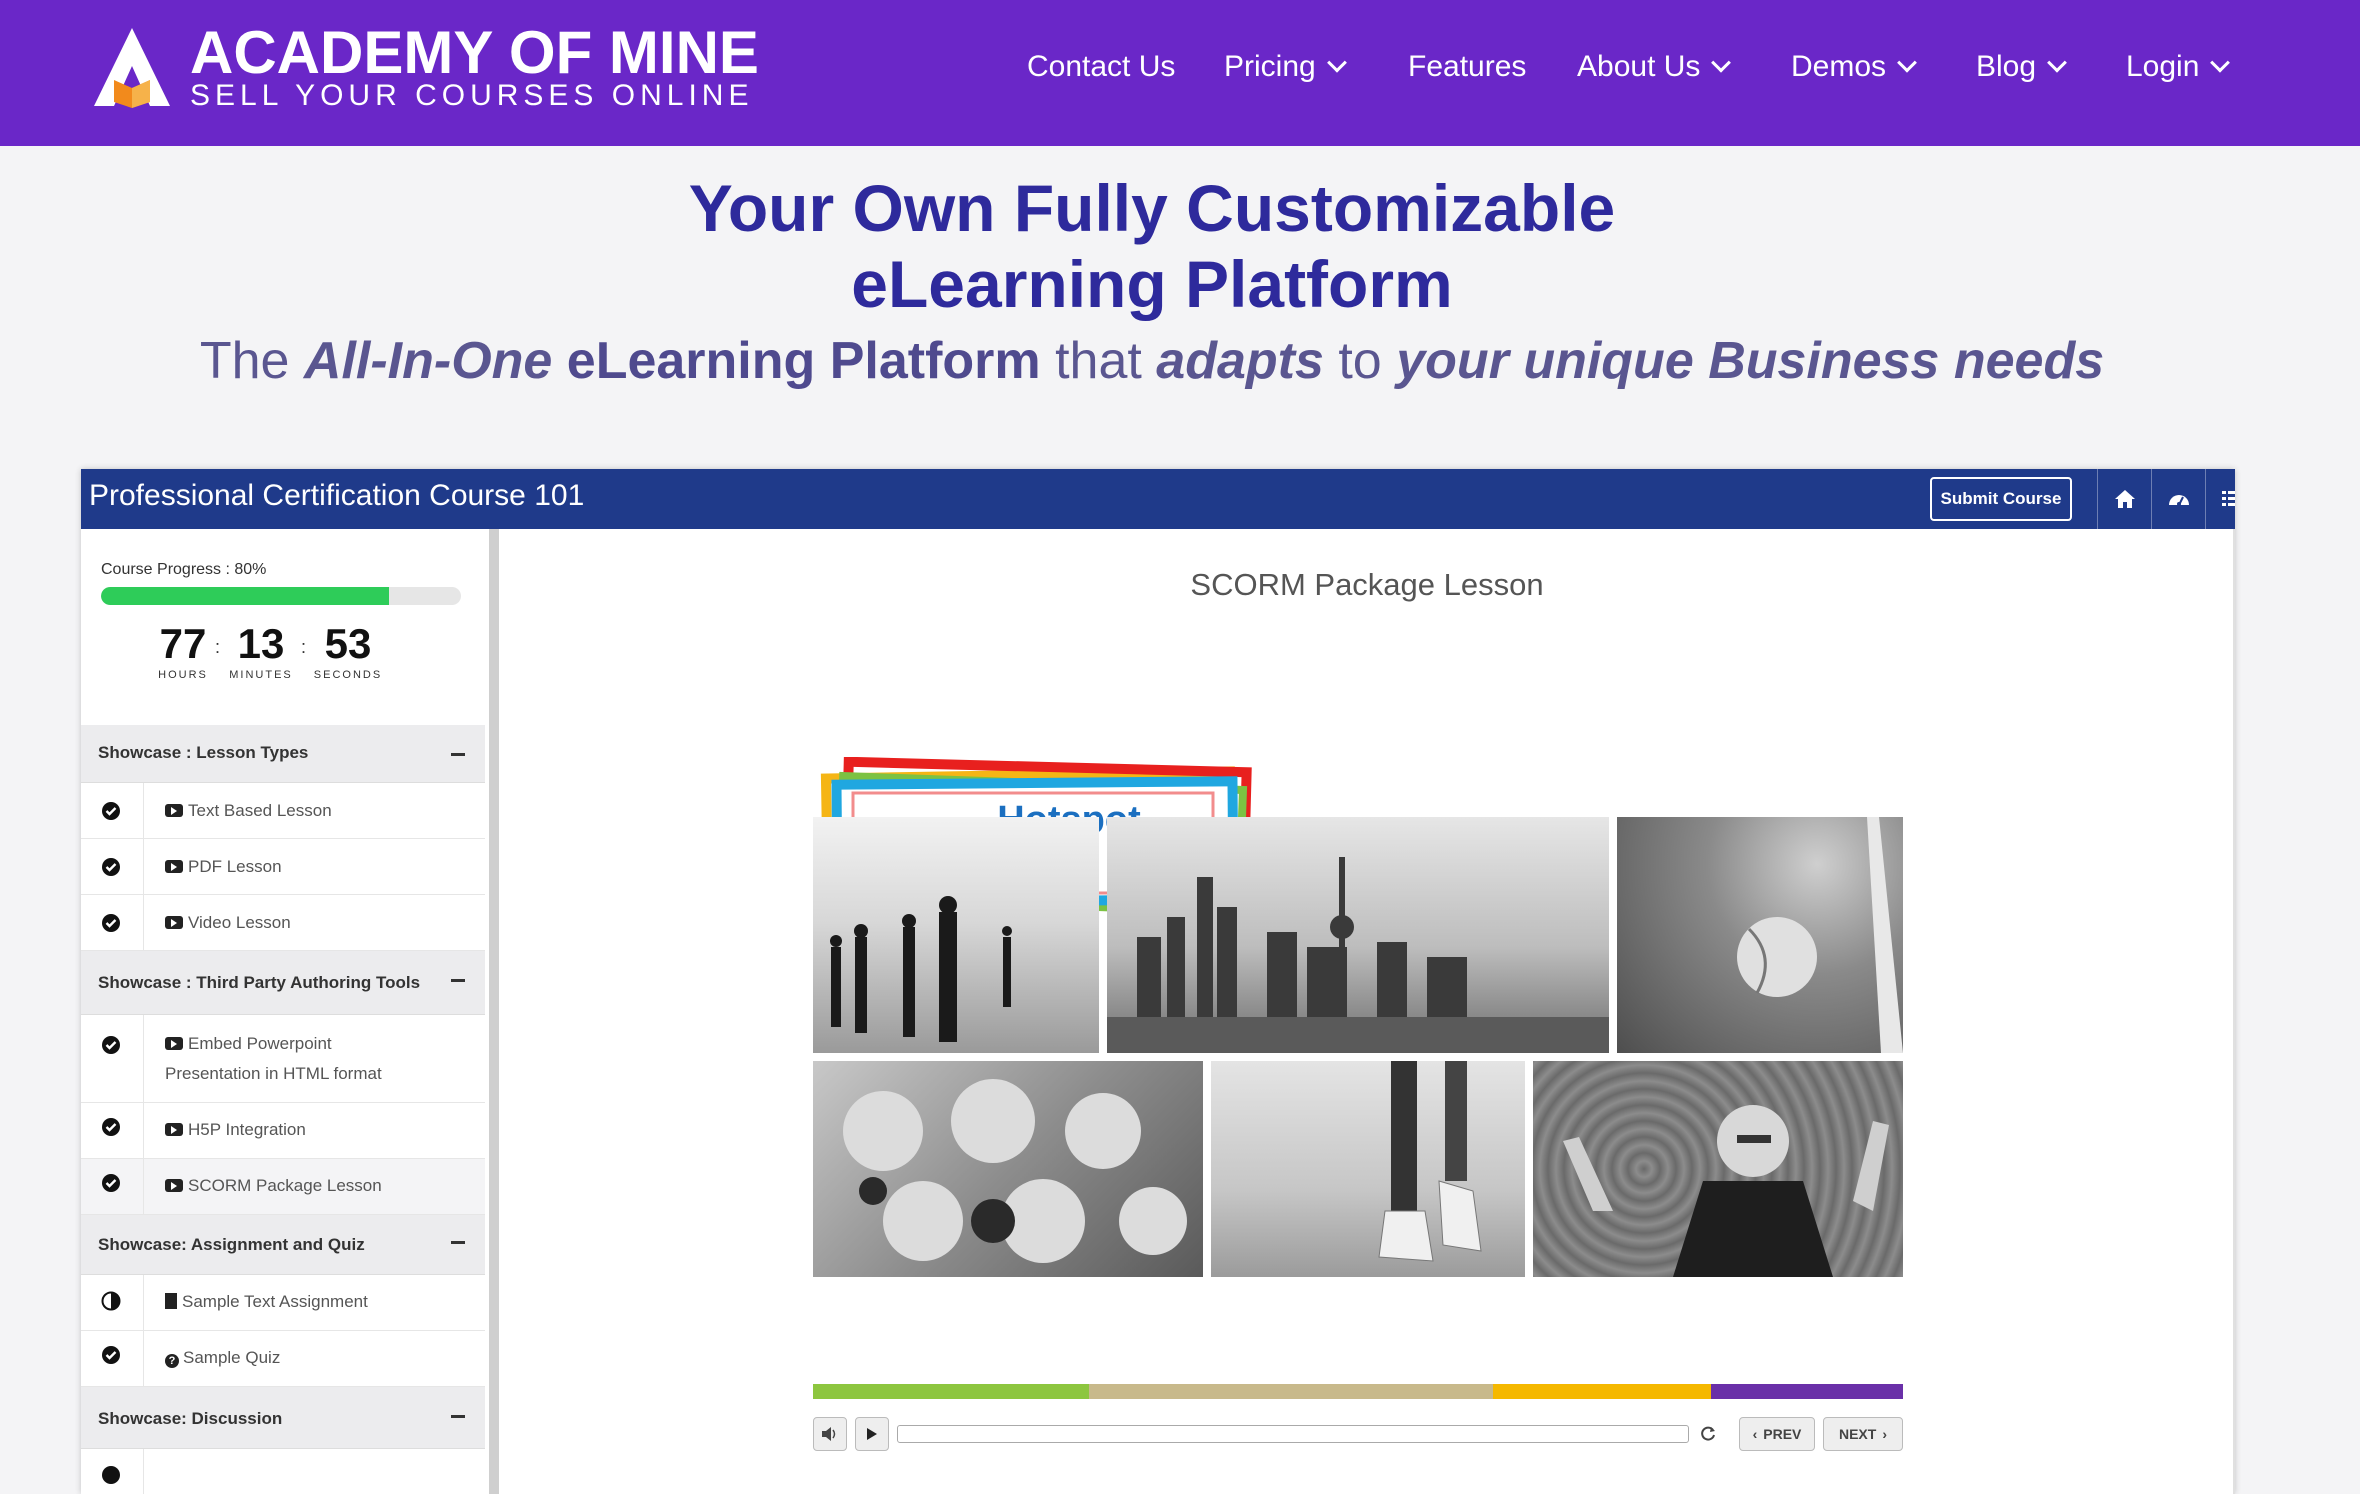 The width and height of the screenshot is (2360, 1494). I want to click on sub-word: to, so click(1360, 361).